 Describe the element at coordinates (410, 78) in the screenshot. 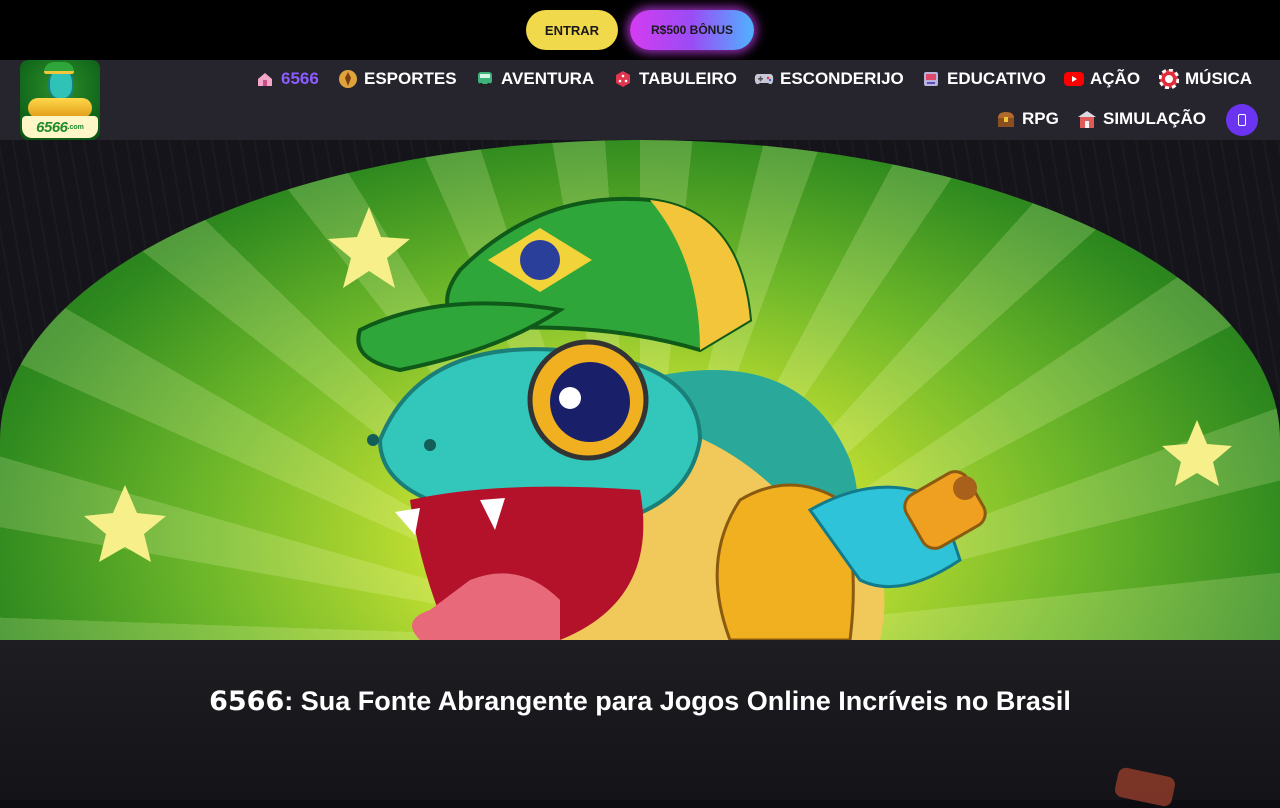

I see `nav-label: ESPORTES` at that location.